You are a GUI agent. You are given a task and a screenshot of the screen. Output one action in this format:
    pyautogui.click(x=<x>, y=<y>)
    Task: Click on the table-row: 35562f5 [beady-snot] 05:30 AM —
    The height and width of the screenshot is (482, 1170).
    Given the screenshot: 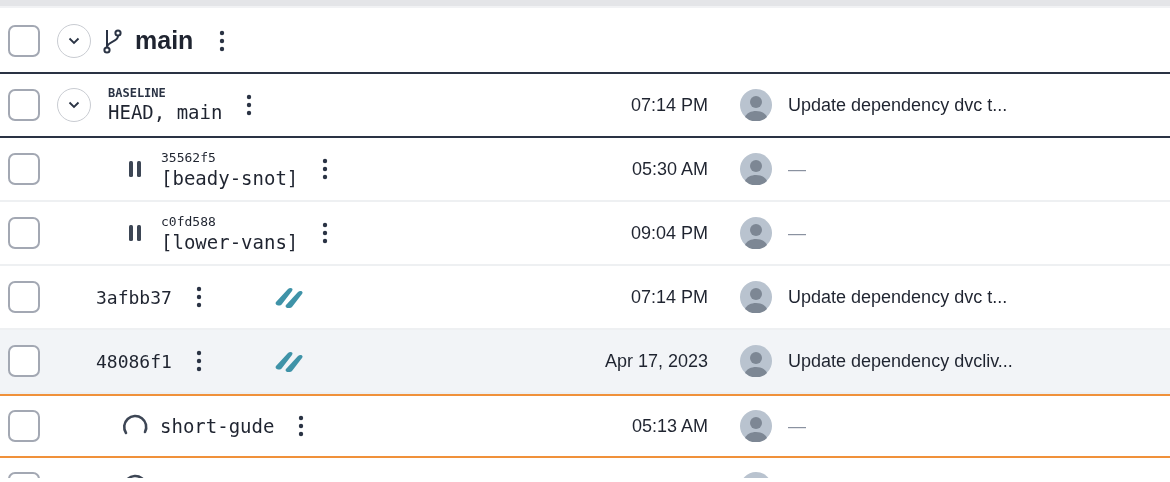 What is the action you would take?
    pyautogui.click(x=585, y=170)
    